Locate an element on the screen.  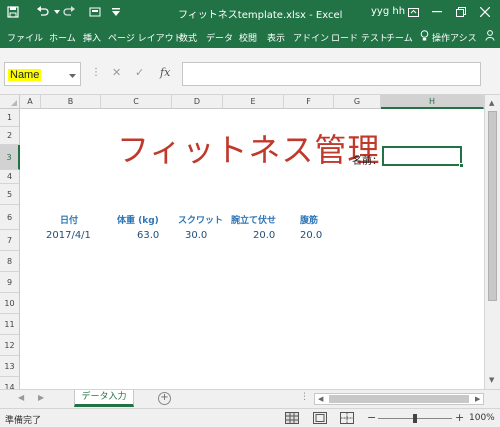
cell-squat: 30.0 is located at coordinates (196, 235).